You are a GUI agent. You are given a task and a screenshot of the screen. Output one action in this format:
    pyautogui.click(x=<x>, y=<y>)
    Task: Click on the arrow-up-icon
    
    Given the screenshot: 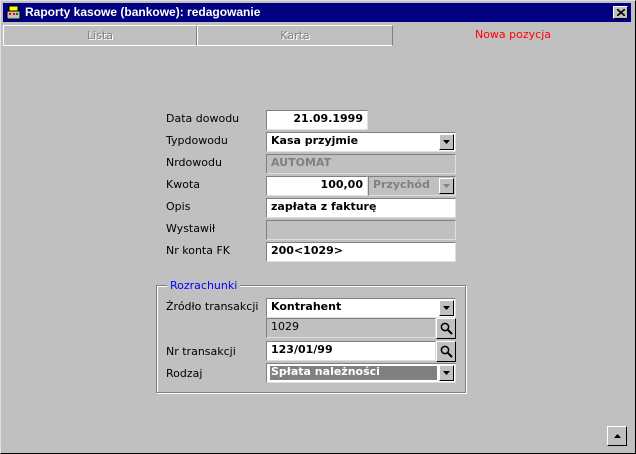 What is the action you would take?
    pyautogui.click(x=617, y=436)
    